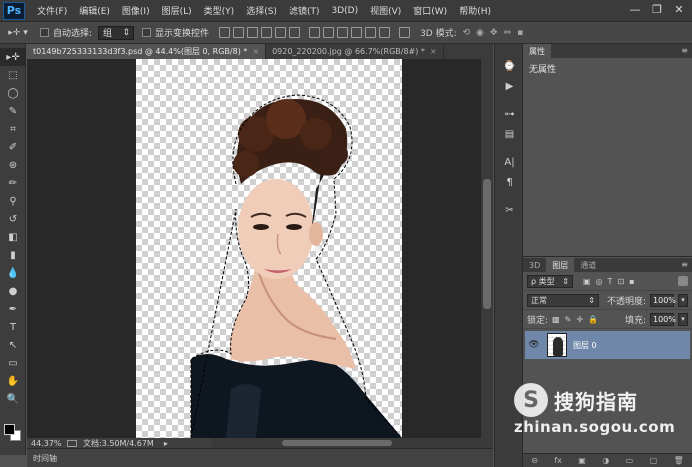  What do you see at coordinates (620, 281) in the screenshot?
I see `shape-filter-icon: ⊡` at bounding box center [620, 281].